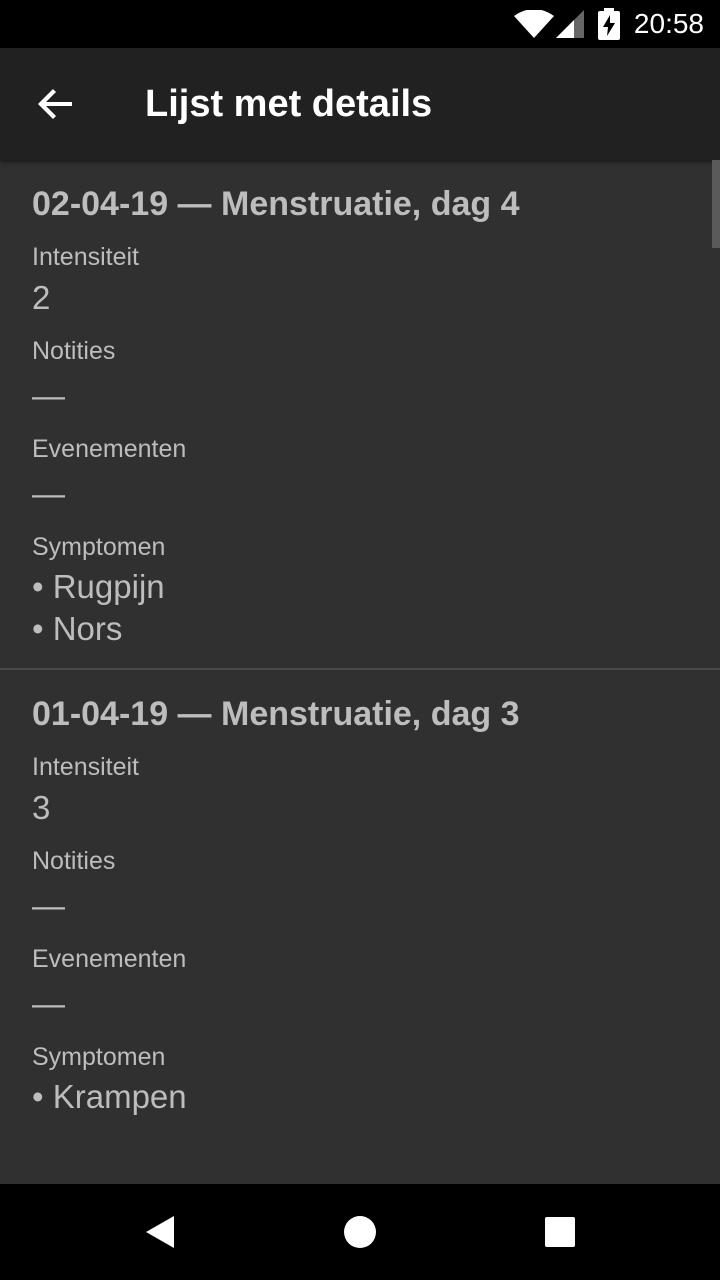  Describe the element at coordinates (534, 24) in the screenshot. I see `wifi-icon` at that location.